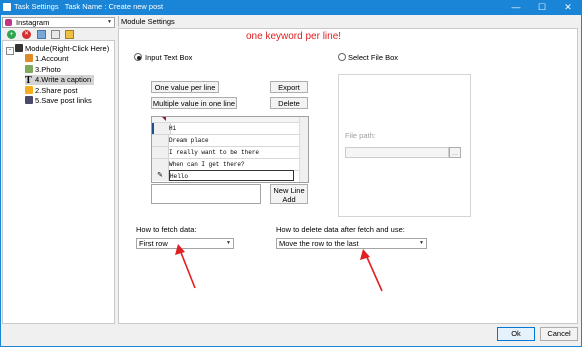 Image resolution: width=582 pixels, height=347 pixels. Describe the element at coordinates (9, 22) in the screenshot. I see `instagram-icon` at that location.